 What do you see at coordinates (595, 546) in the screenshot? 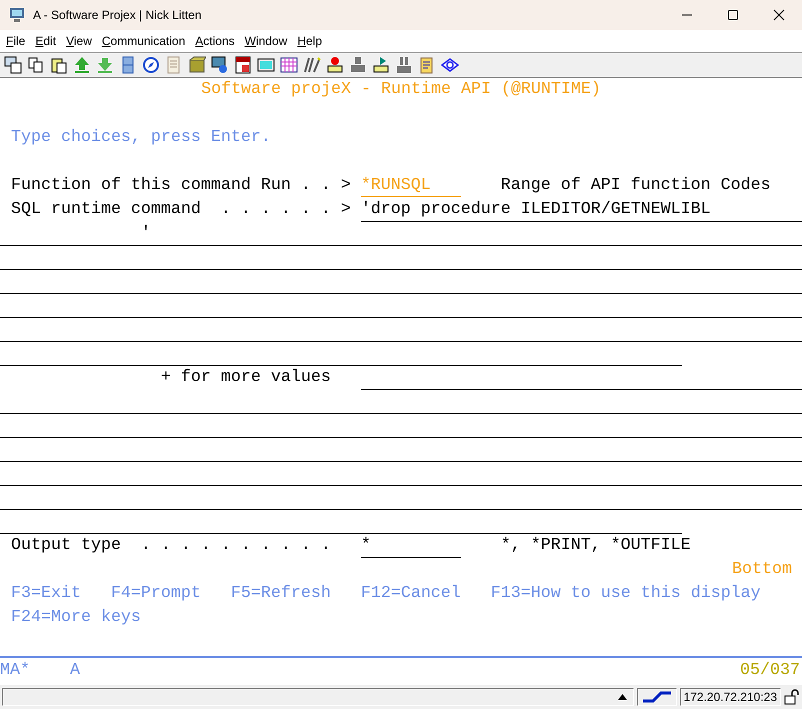
I see `field-hint: *, *PRINT, *OUTFILE` at bounding box center [595, 546].